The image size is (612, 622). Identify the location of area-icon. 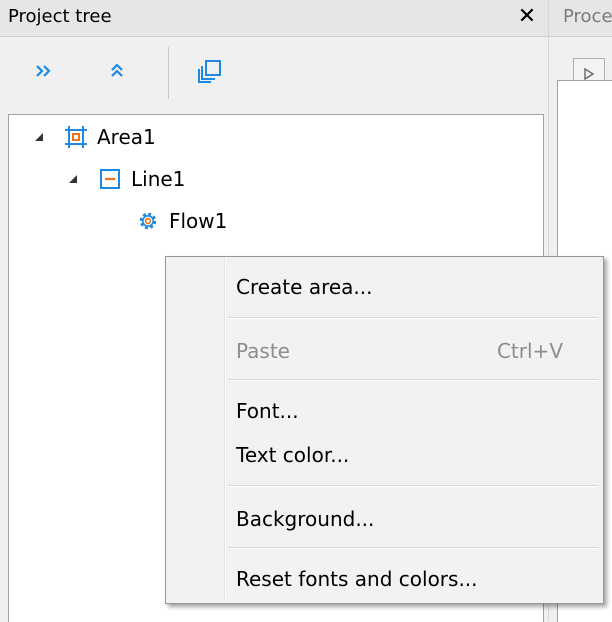
(76, 137).